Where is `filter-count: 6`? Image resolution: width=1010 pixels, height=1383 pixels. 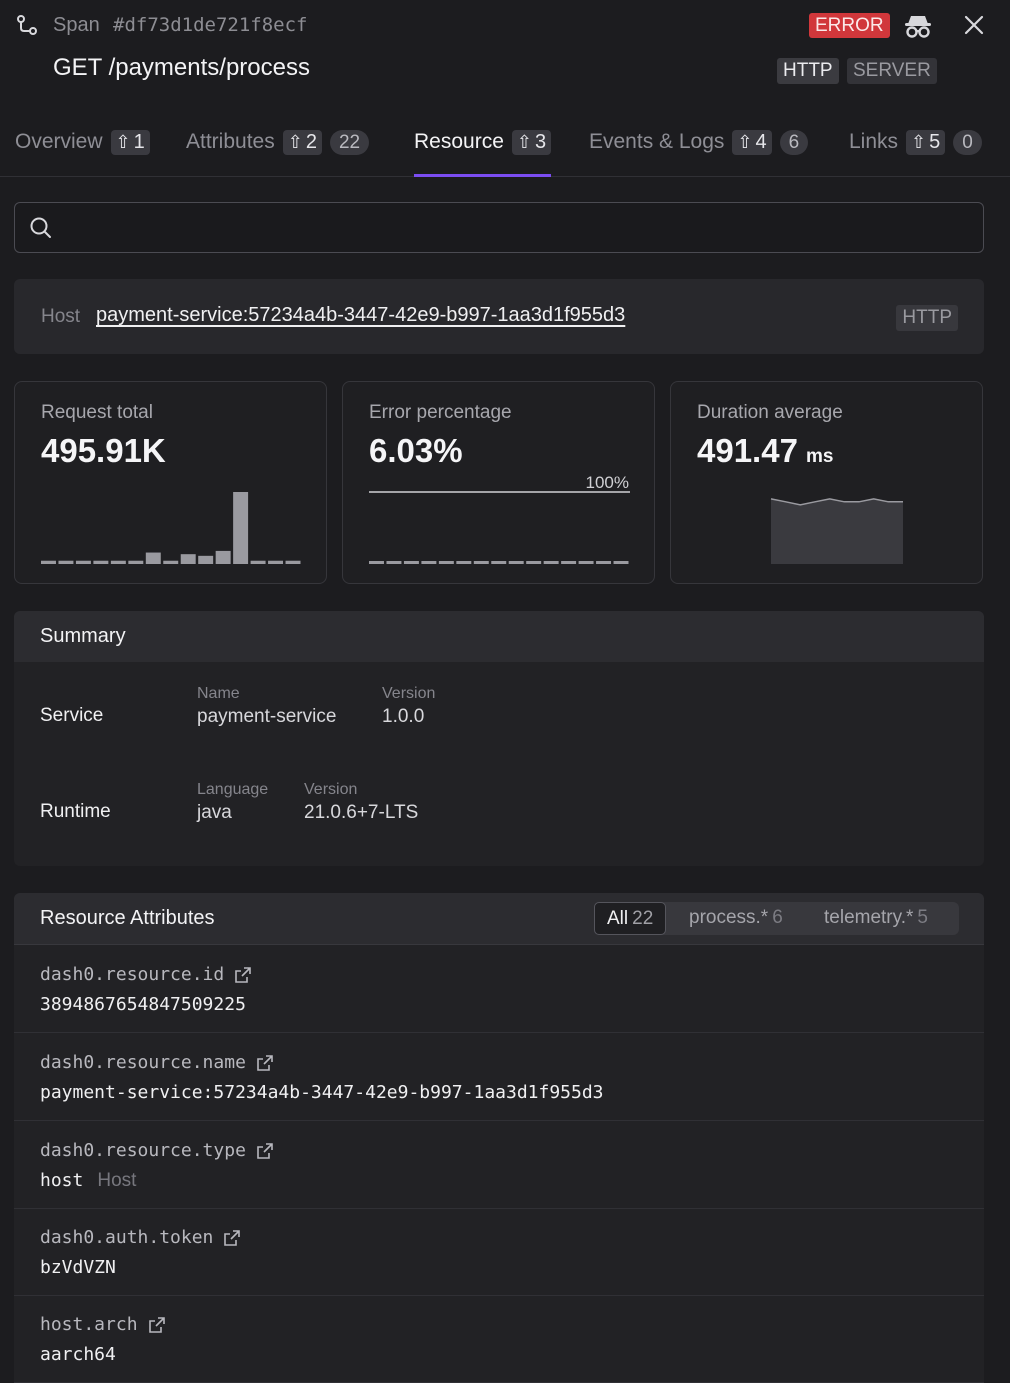
filter-count: 6 is located at coordinates (777, 917).